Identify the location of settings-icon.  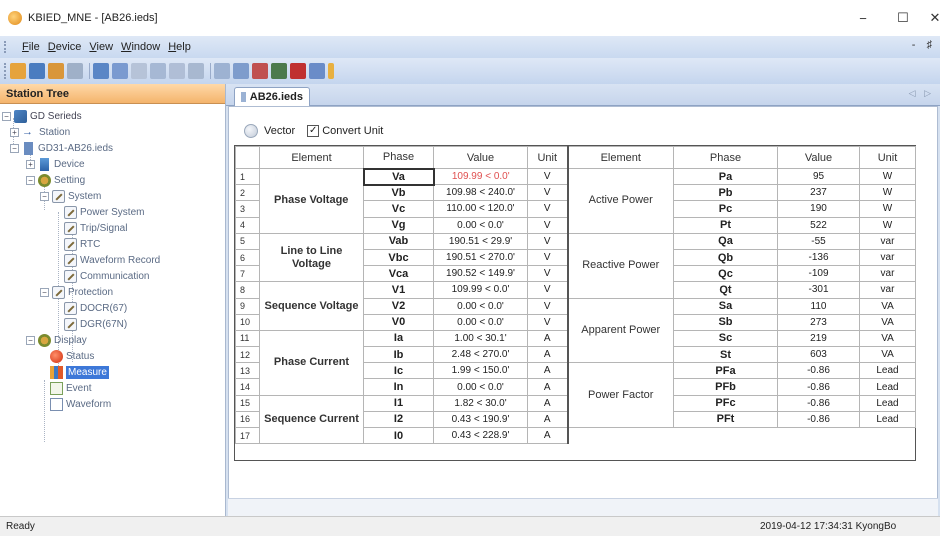
(158, 71).